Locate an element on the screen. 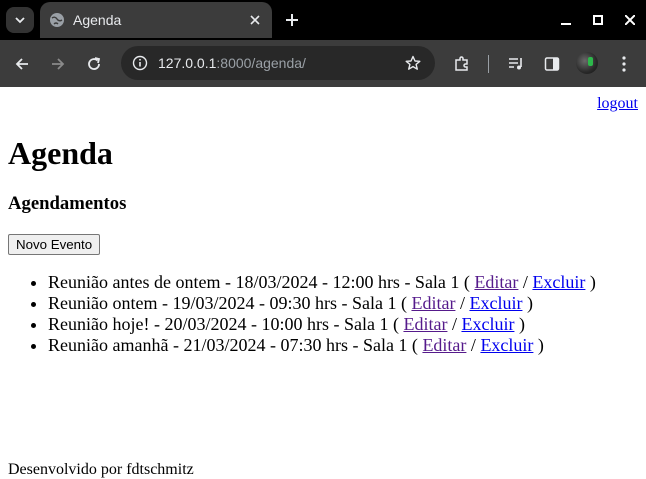  chevron-down-icon is located at coordinates (20, 20).